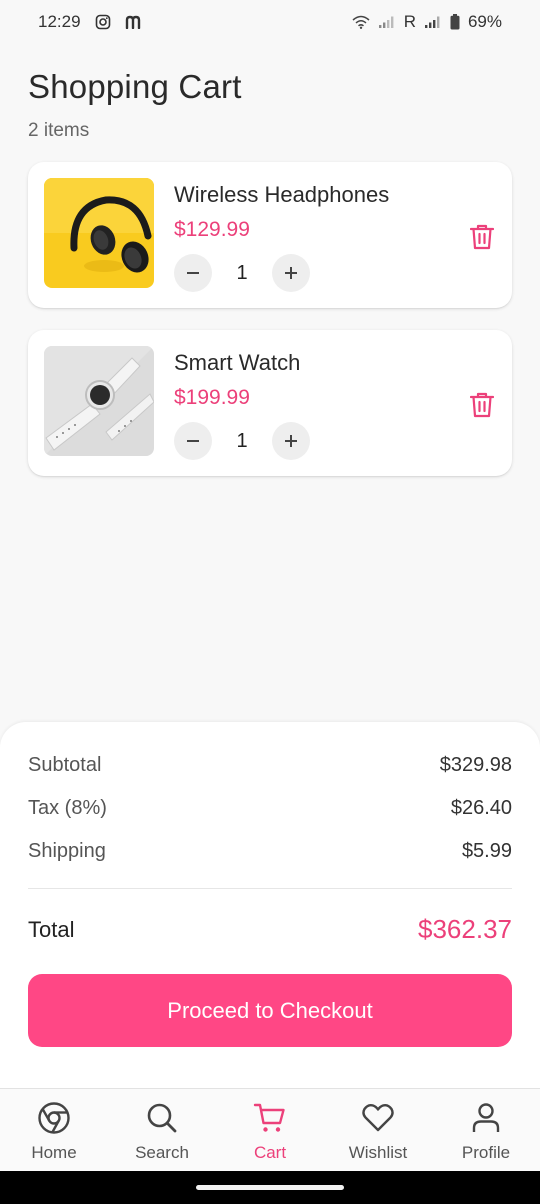 The image size is (540, 1204). Describe the element at coordinates (51, 929) in the screenshot. I see `total-label: Total` at that location.